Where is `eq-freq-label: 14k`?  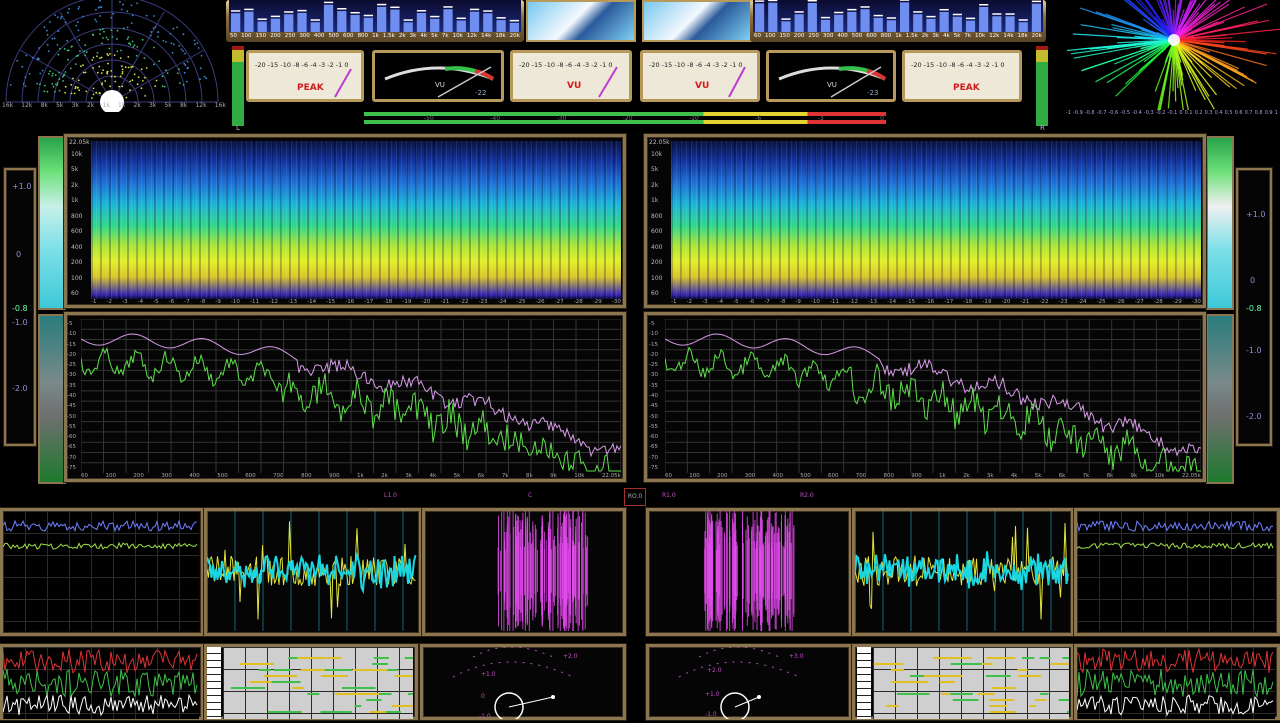
eq-freq-label: 14k is located at coordinates (486, 36).